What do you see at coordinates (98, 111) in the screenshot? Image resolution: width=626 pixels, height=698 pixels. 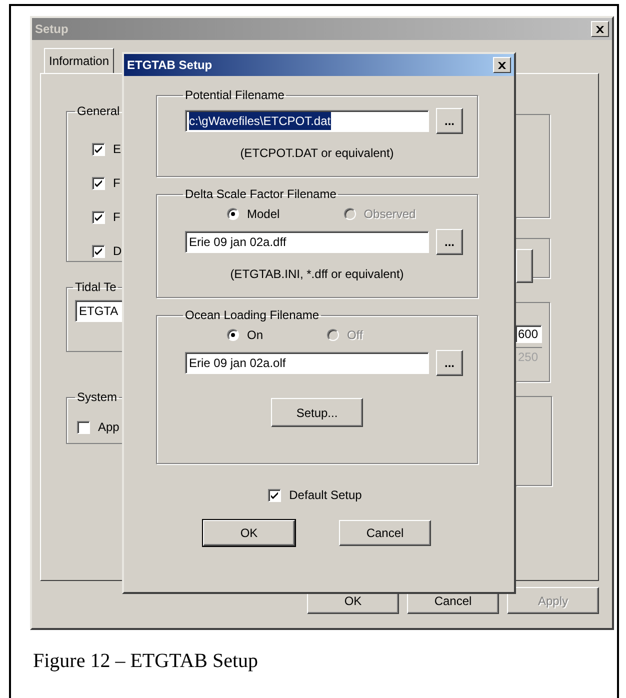 I see `group-label: General` at bounding box center [98, 111].